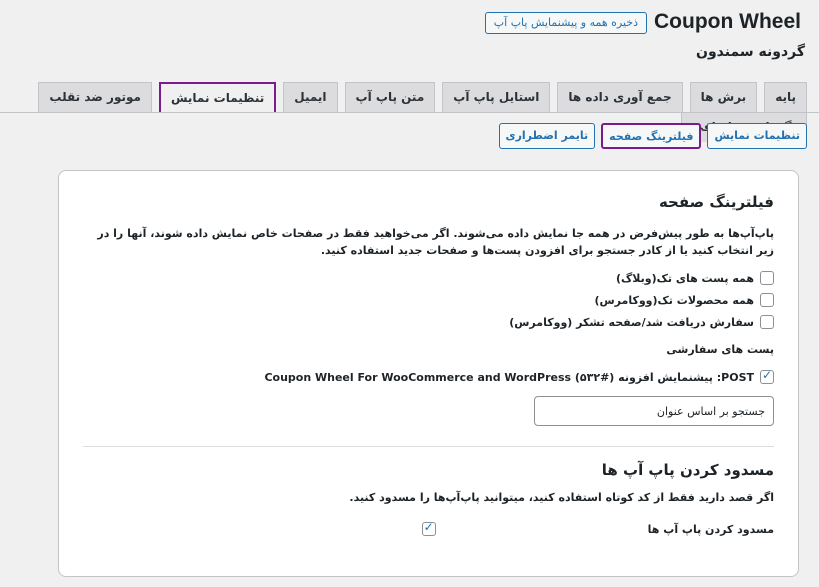 This screenshot has width=819, height=587. What do you see at coordinates (409, 22) in the screenshot?
I see `page-header: Coupon Wheel ذخیره همه و پیشنمایش پاپ آپ` at bounding box center [409, 22].